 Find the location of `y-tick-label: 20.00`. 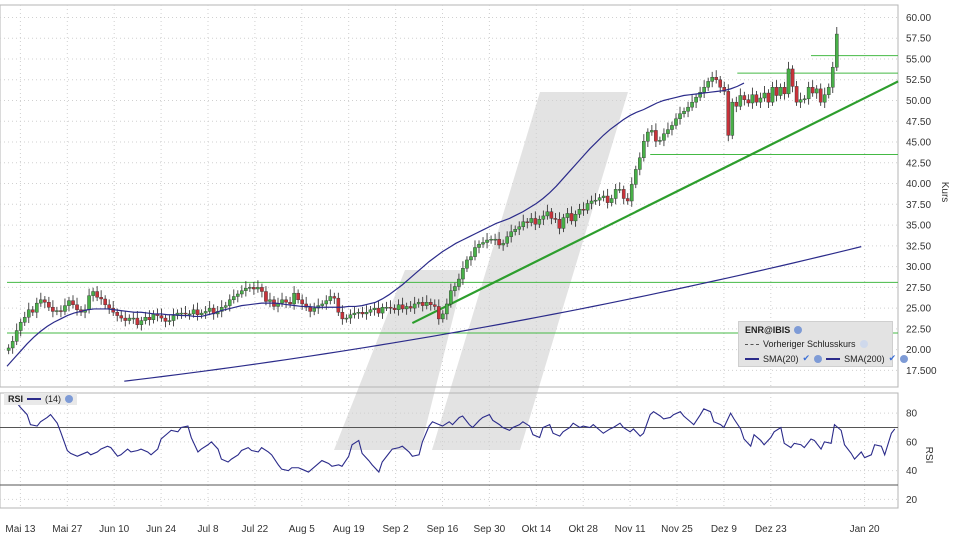

y-tick-label: 20.00 is located at coordinates (918, 350).